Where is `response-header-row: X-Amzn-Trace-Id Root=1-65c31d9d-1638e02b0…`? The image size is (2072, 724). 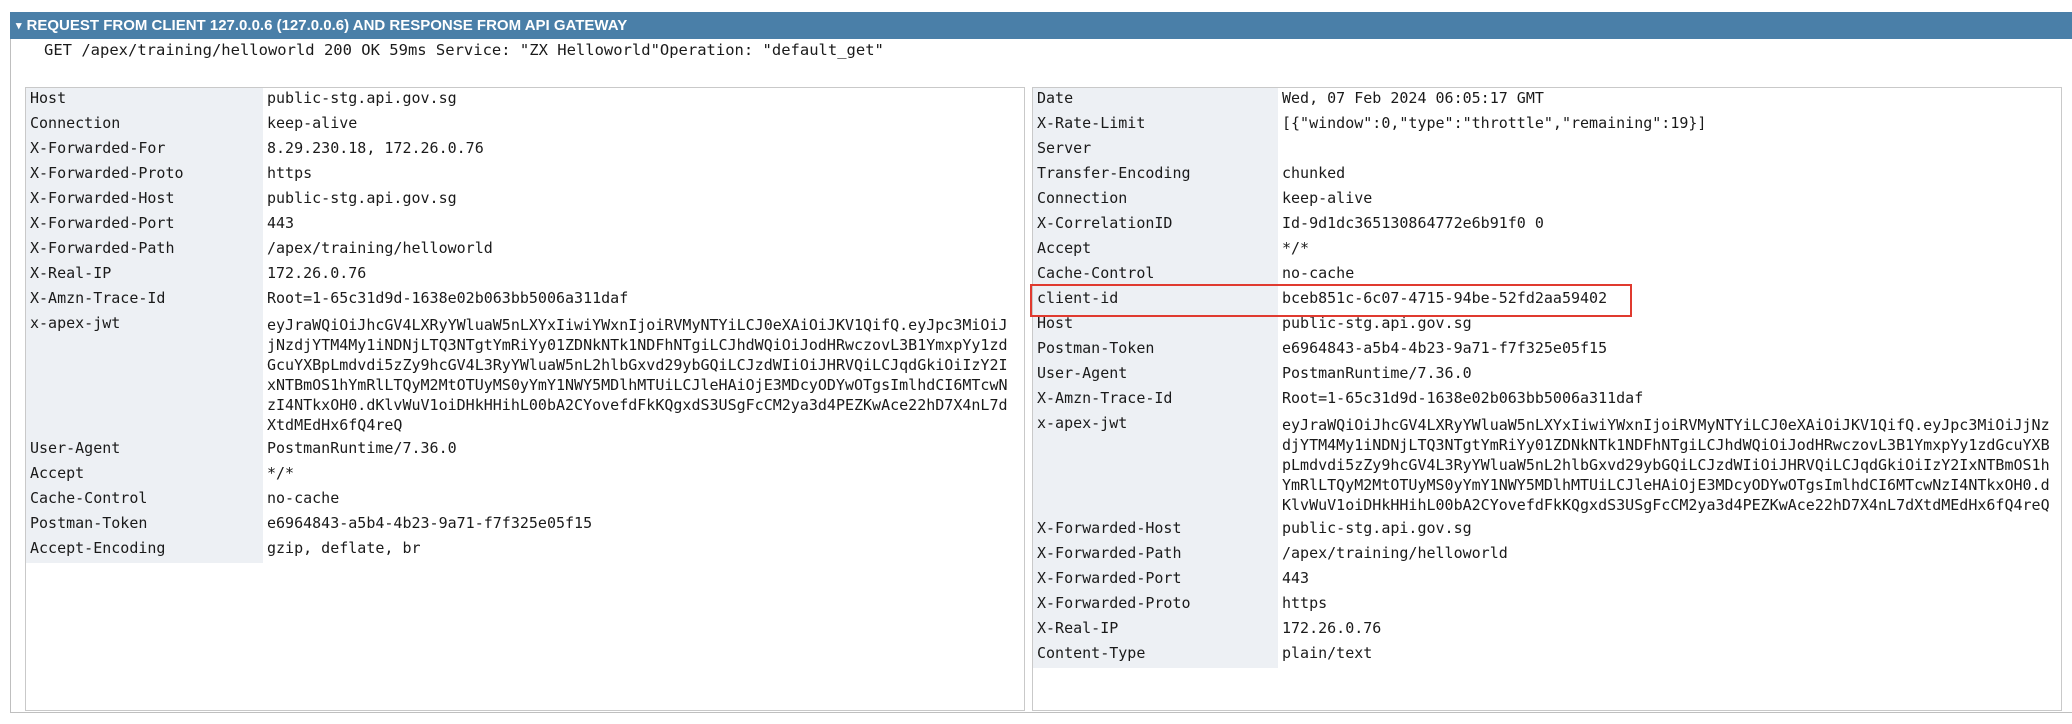 response-header-row: X-Amzn-Trace-Id Root=1-65c31d9d-1638e02b0… is located at coordinates (1544, 400).